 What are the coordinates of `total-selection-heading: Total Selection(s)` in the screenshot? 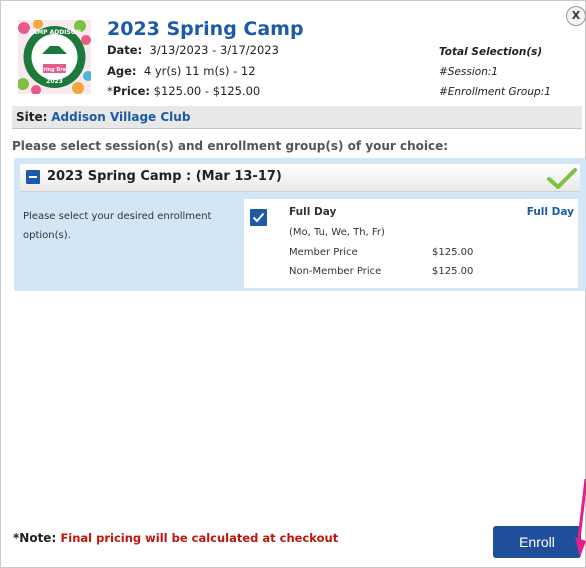 It's located at (491, 52).